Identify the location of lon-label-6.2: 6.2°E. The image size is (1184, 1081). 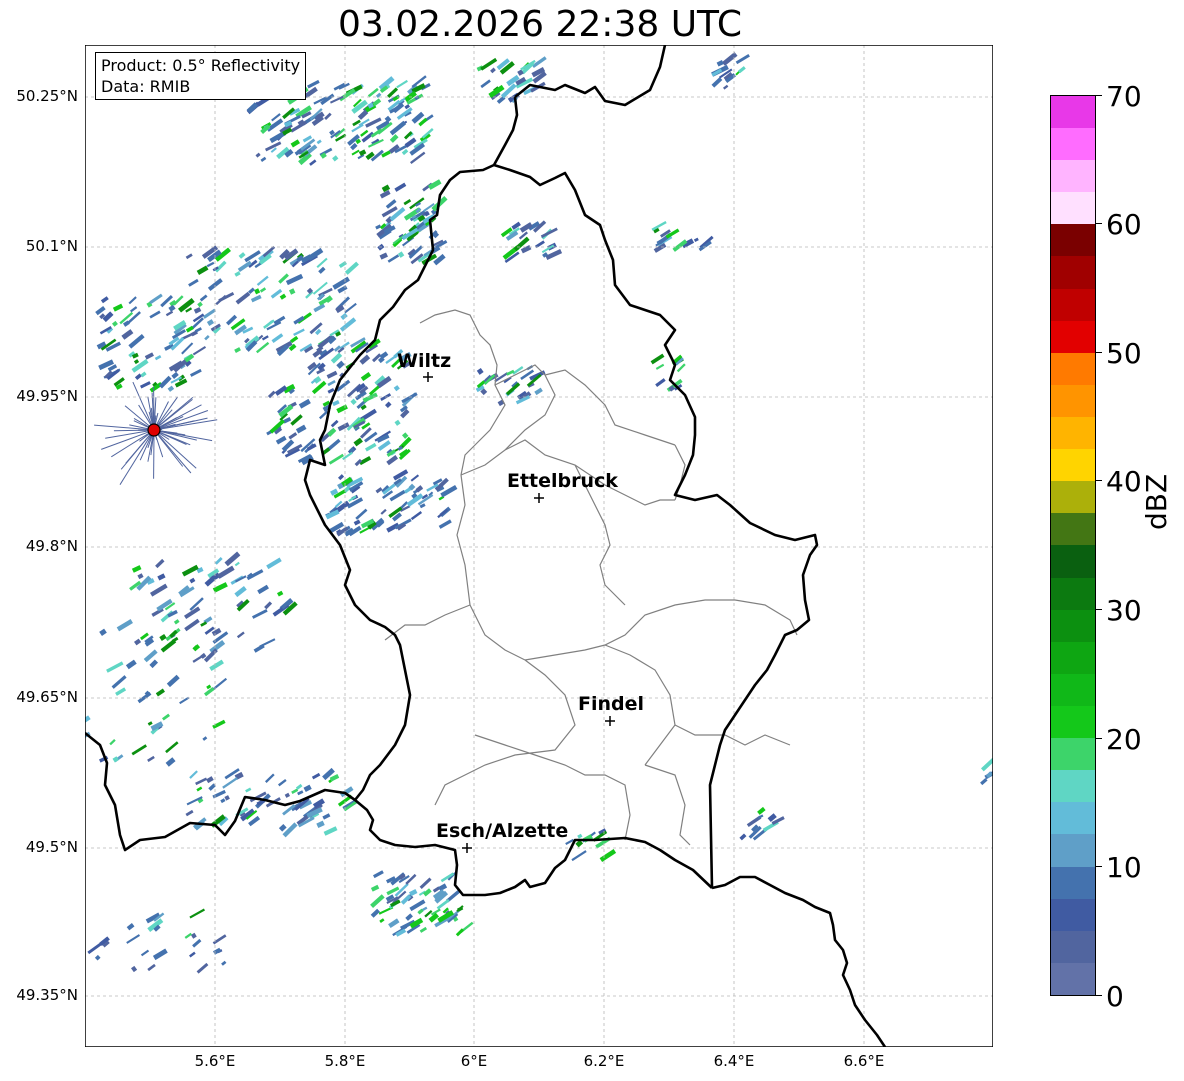
(604, 1061).